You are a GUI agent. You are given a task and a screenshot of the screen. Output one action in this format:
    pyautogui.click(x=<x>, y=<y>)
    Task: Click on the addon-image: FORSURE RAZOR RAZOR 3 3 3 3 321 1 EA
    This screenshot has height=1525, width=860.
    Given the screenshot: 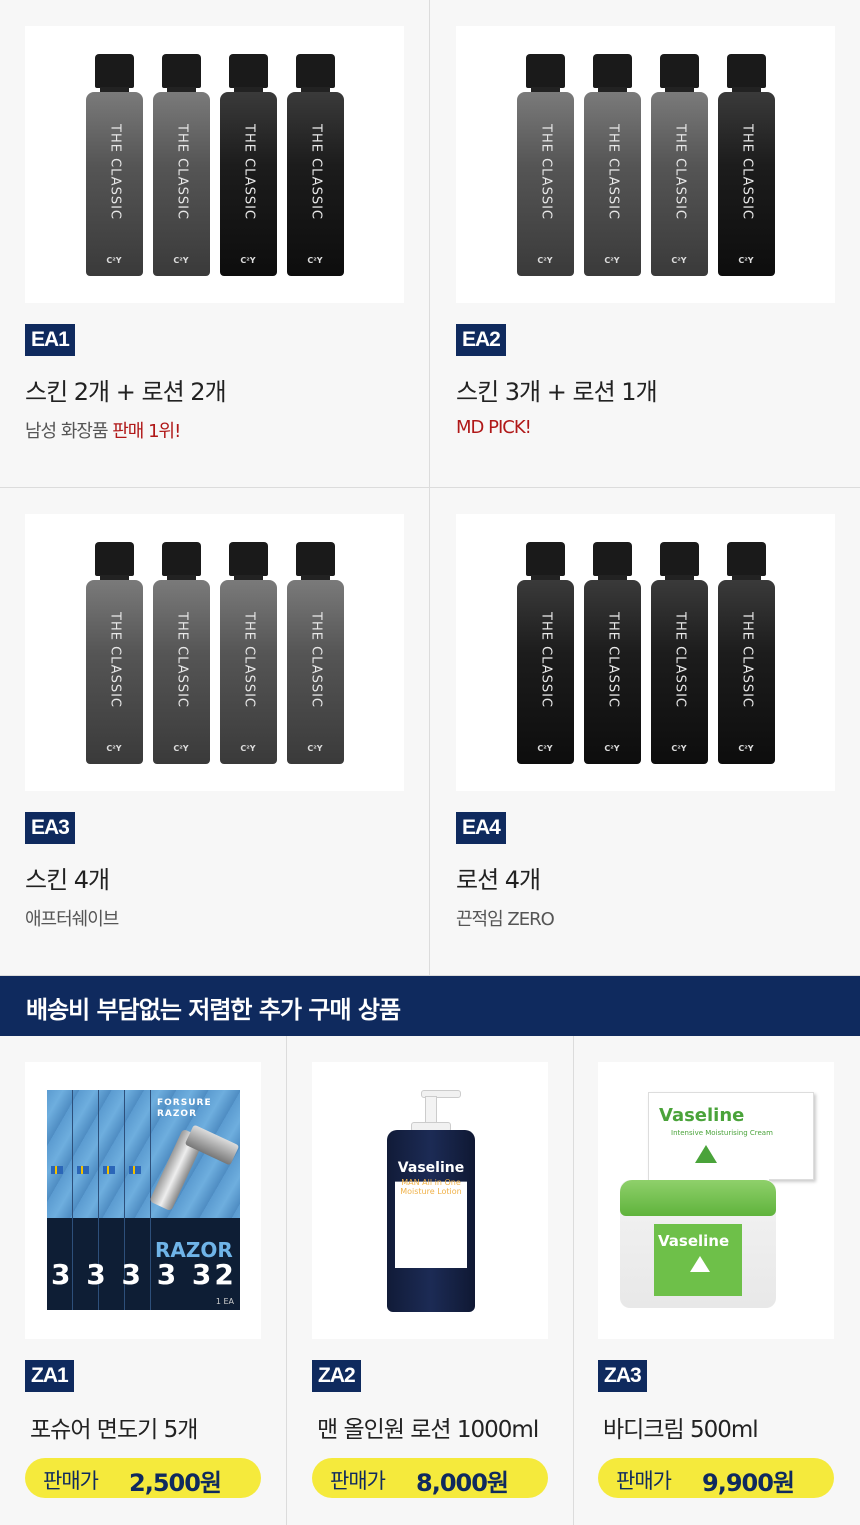 What is the action you would take?
    pyautogui.click(x=143, y=1200)
    